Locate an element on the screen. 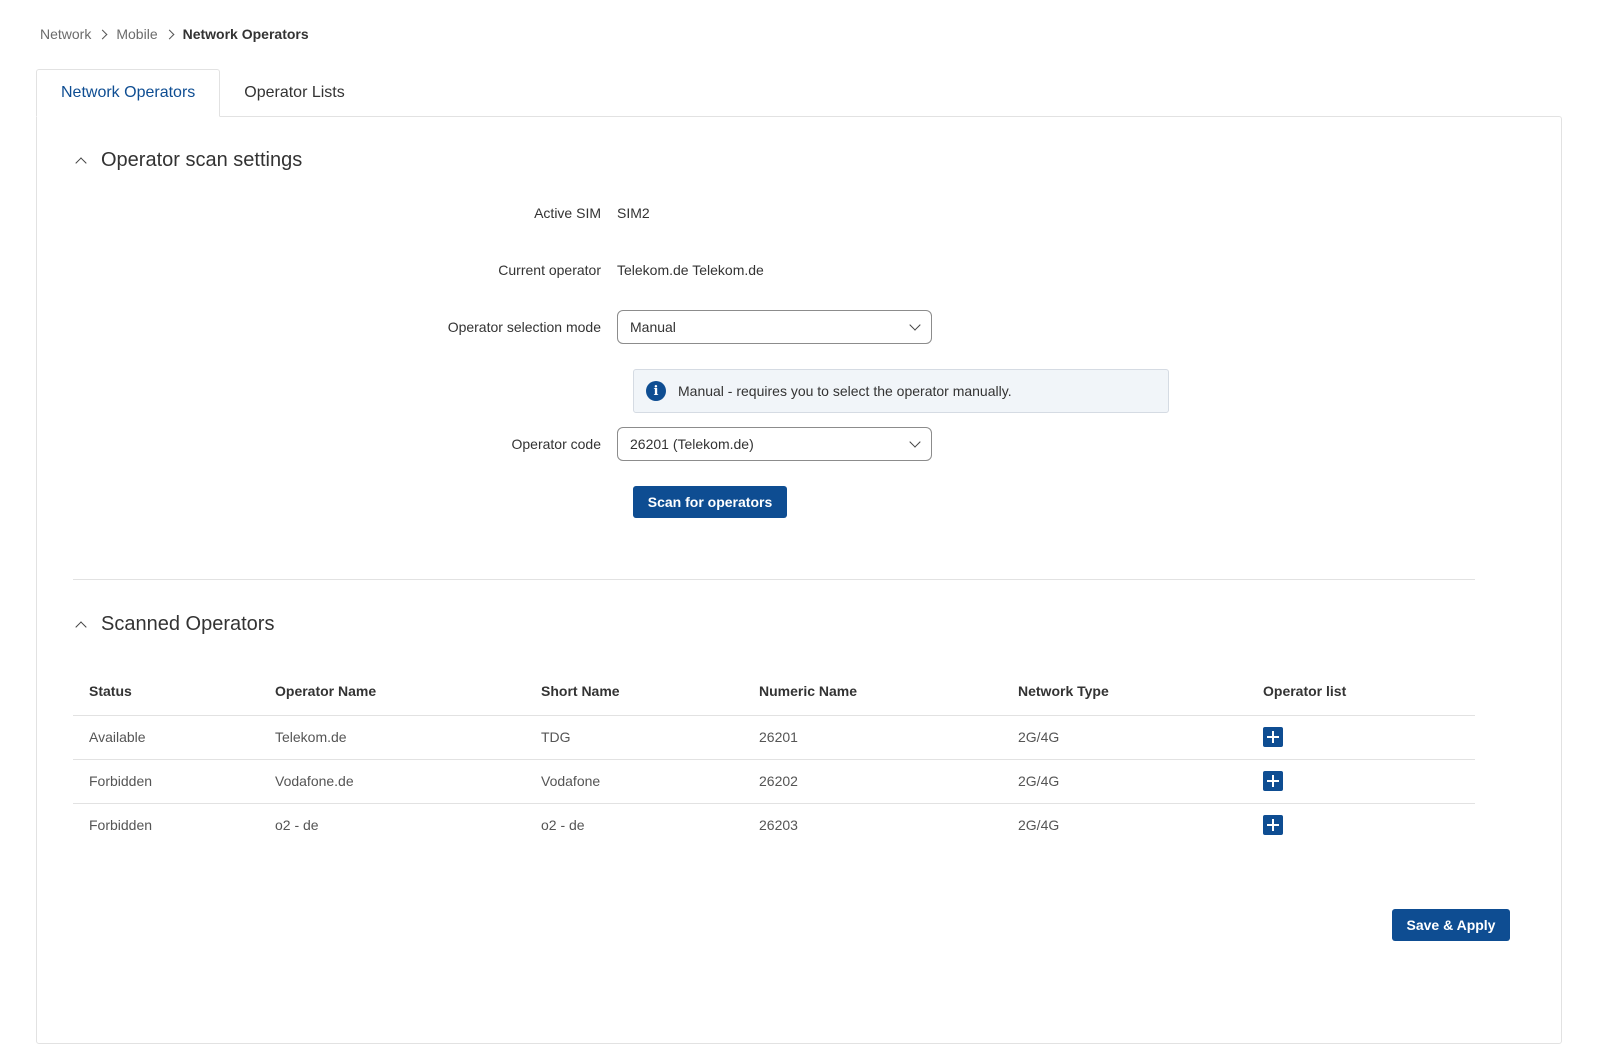  tab-operator-lists: Operator Lists is located at coordinates (294, 93).